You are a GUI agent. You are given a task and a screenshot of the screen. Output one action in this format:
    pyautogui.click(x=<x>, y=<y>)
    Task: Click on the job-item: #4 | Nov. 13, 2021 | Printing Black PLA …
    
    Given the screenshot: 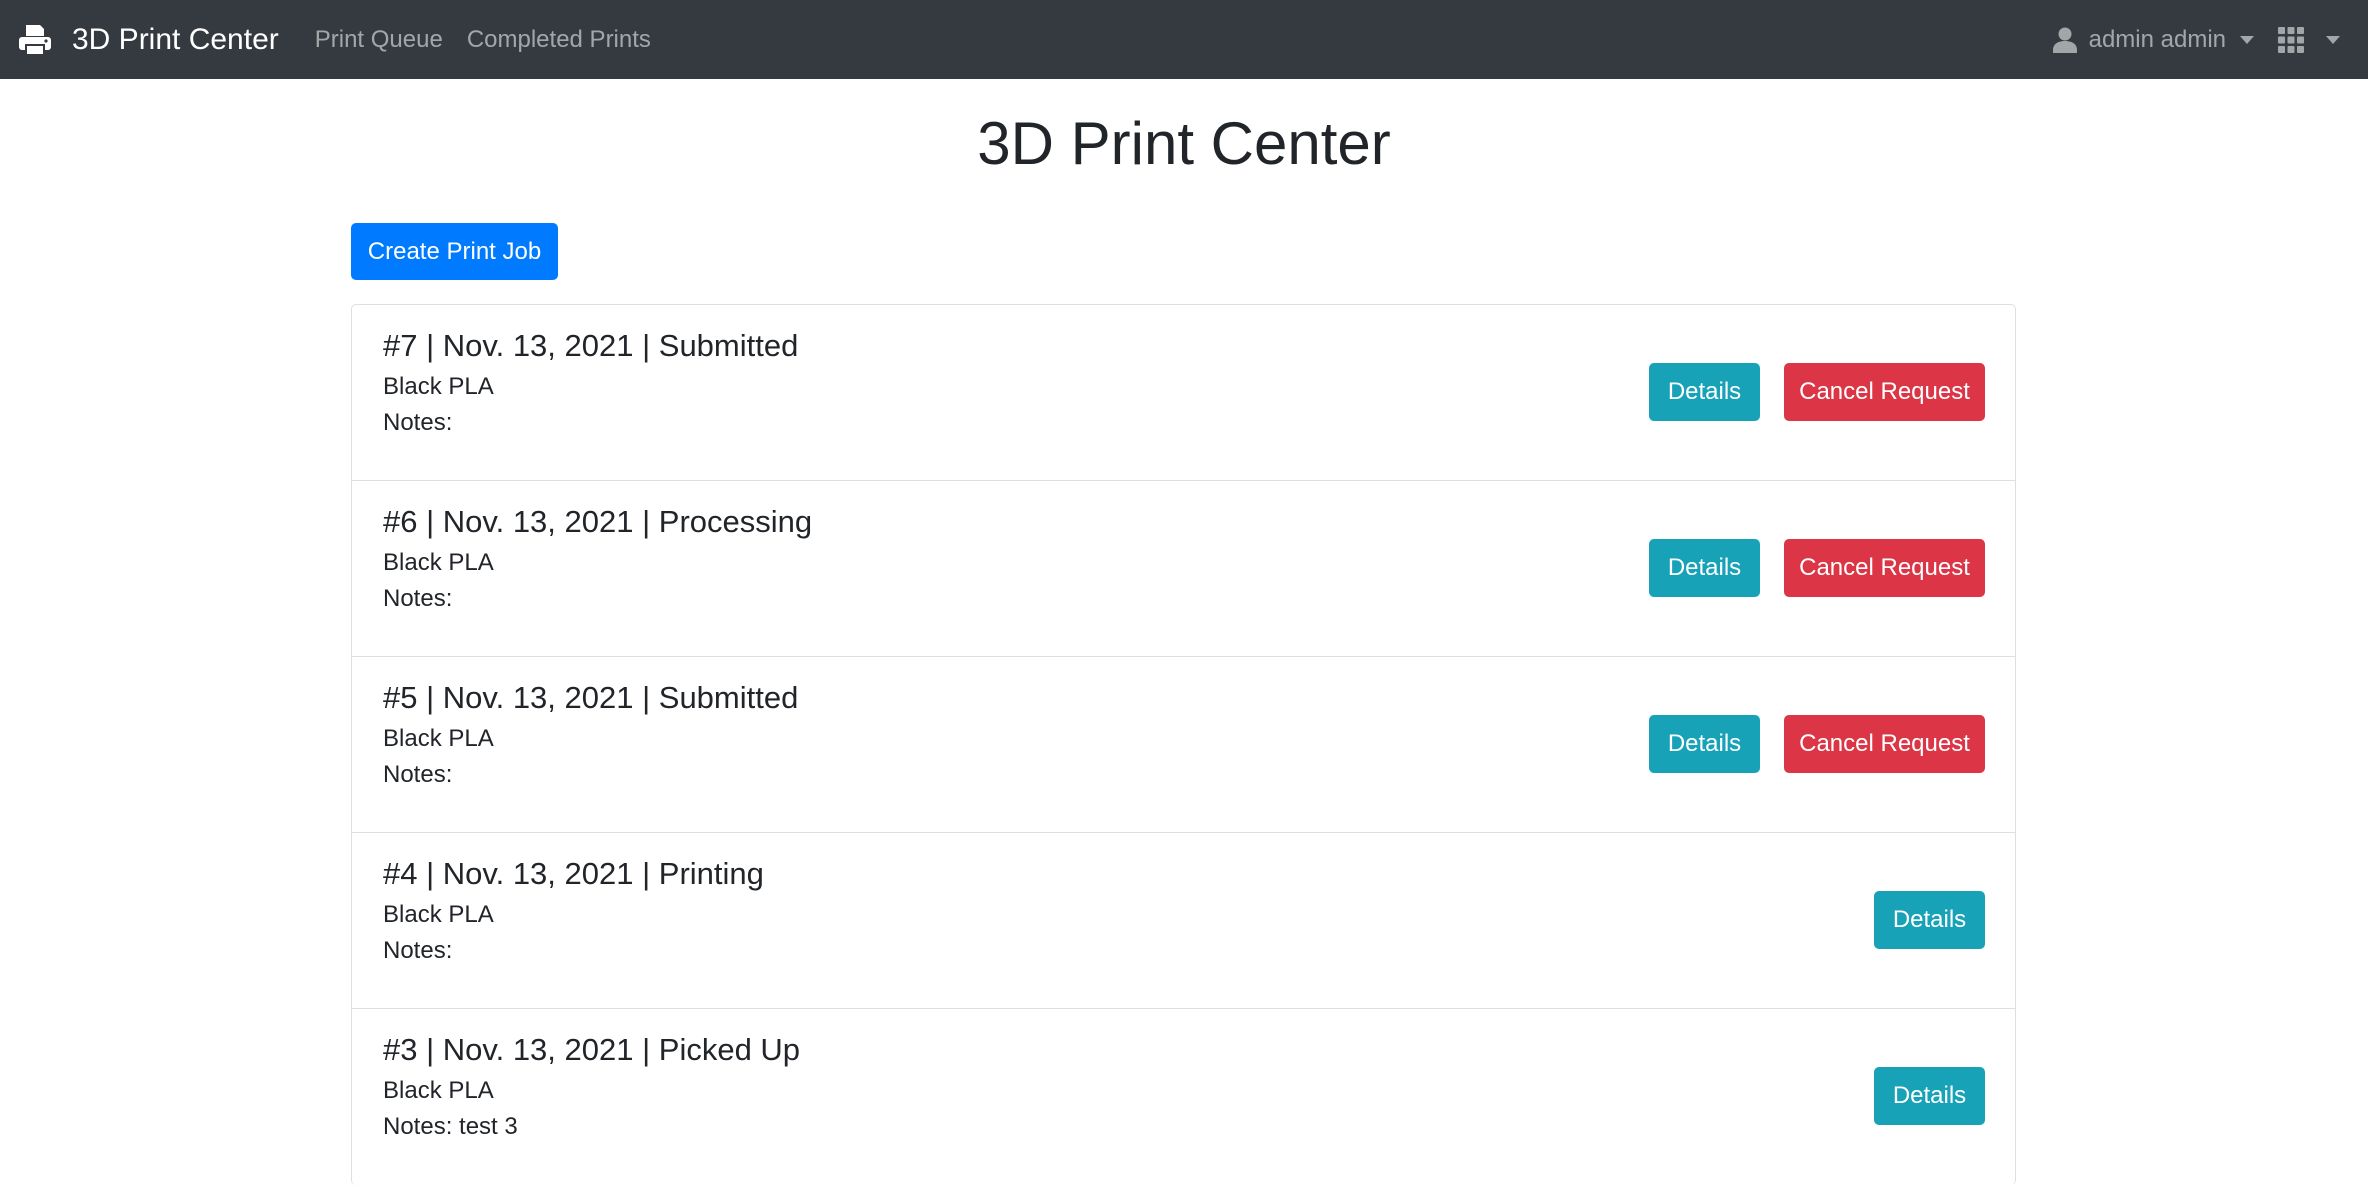 What is the action you would take?
    pyautogui.click(x=1183, y=921)
    